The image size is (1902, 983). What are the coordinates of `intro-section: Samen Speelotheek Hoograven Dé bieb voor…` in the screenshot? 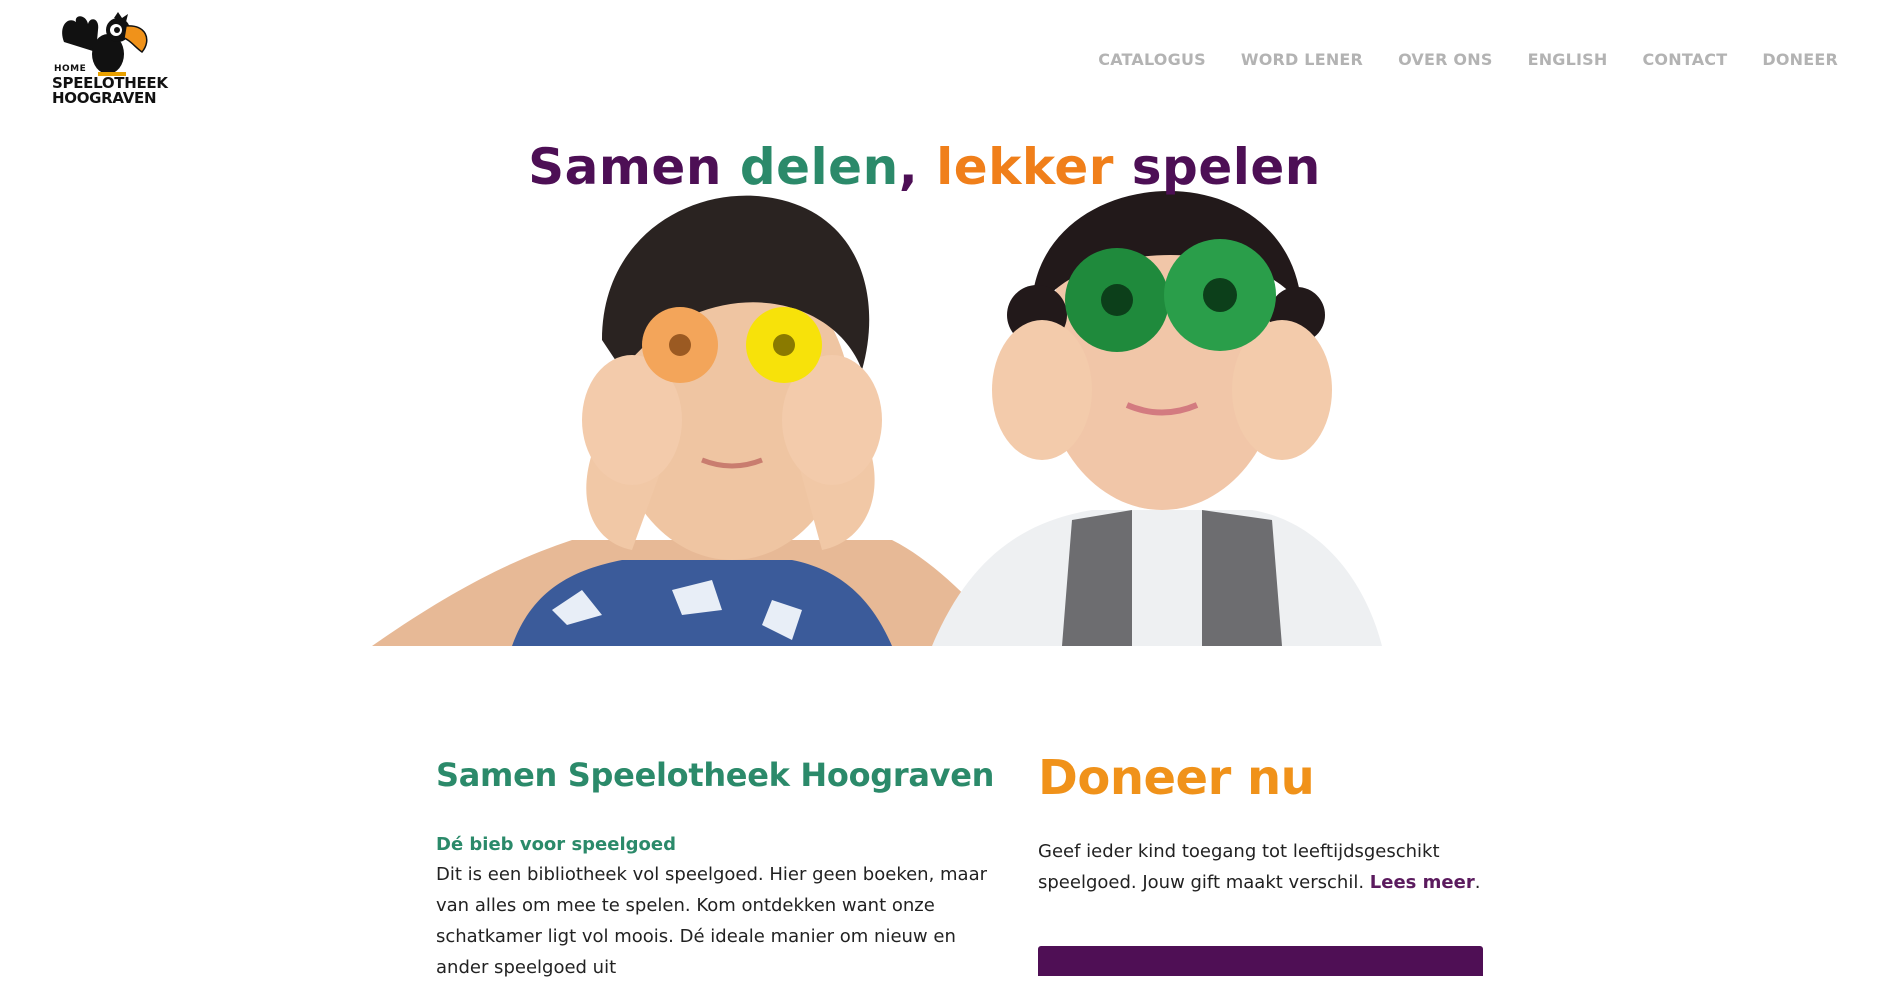 It's located at (721, 869).